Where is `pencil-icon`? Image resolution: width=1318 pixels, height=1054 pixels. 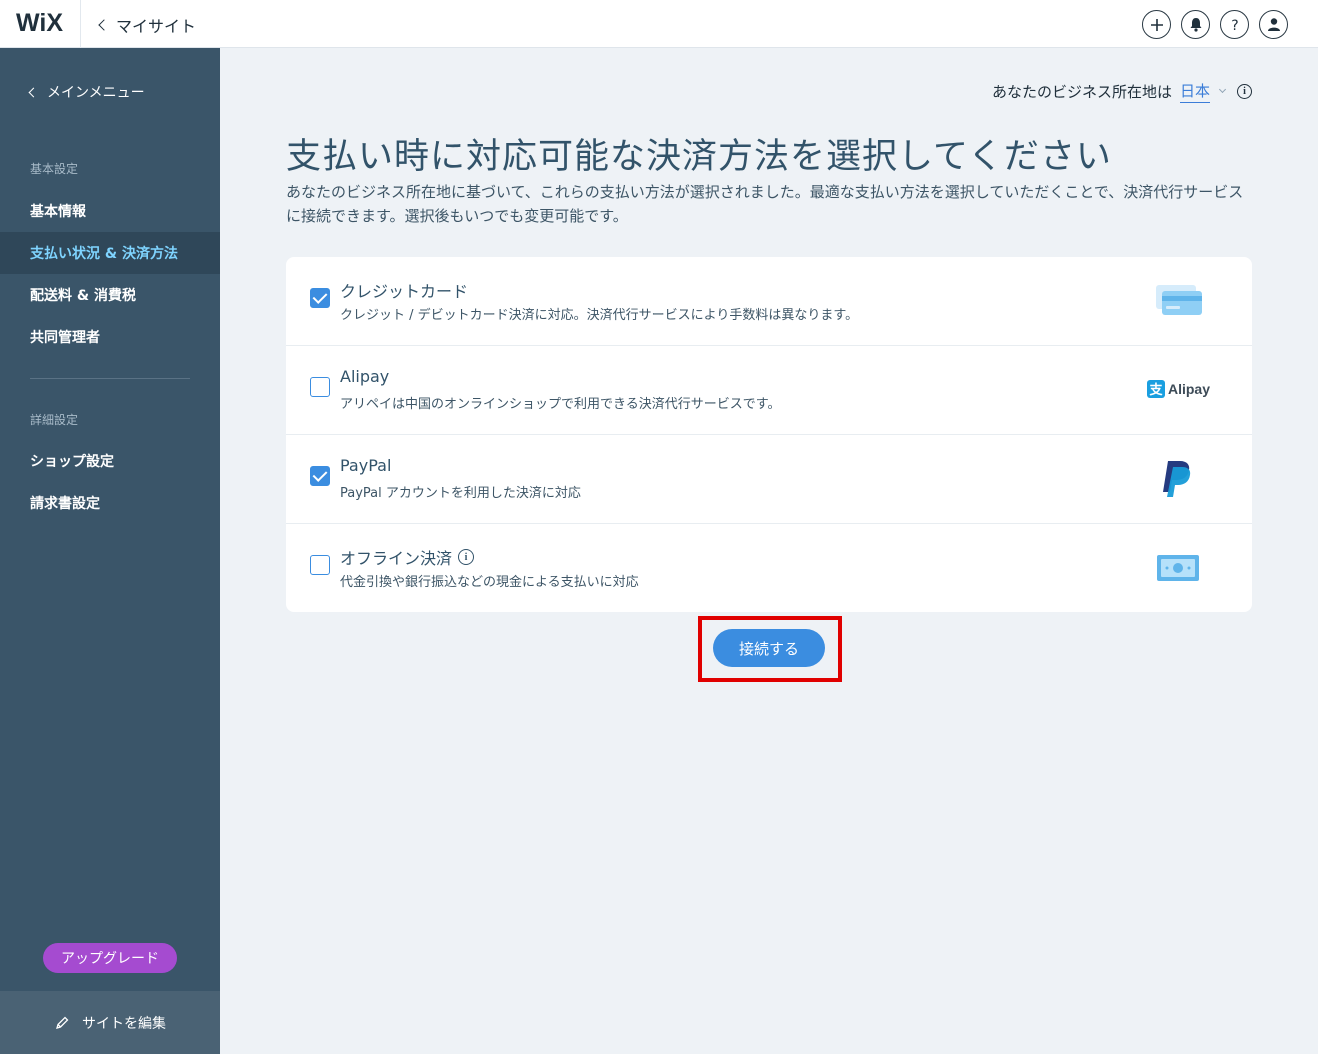
pencil-icon is located at coordinates (62, 1022).